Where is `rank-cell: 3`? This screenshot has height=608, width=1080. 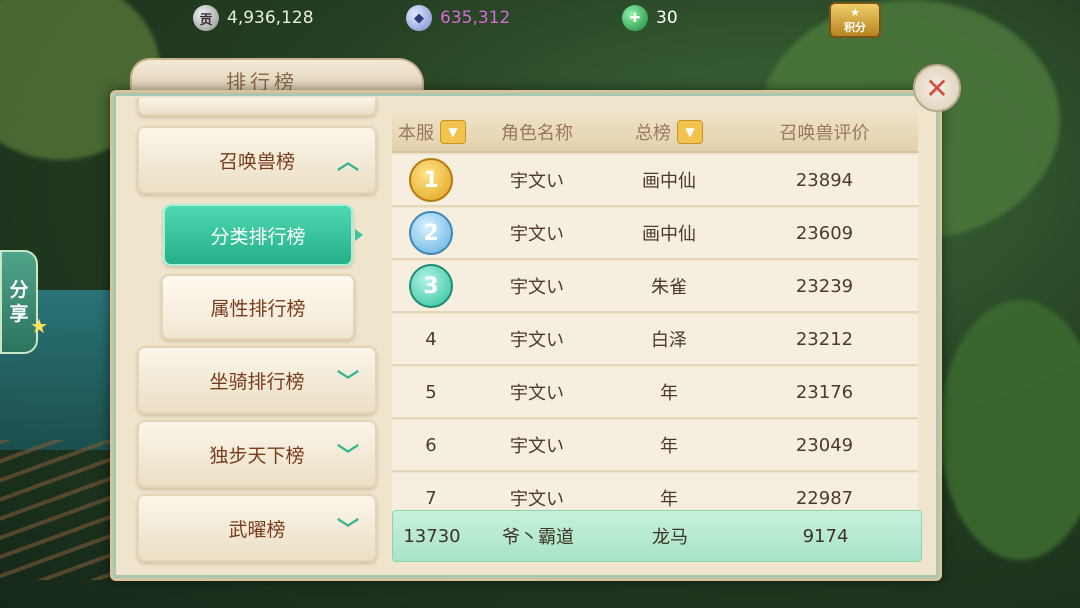 rank-cell: 3 is located at coordinates (431, 286).